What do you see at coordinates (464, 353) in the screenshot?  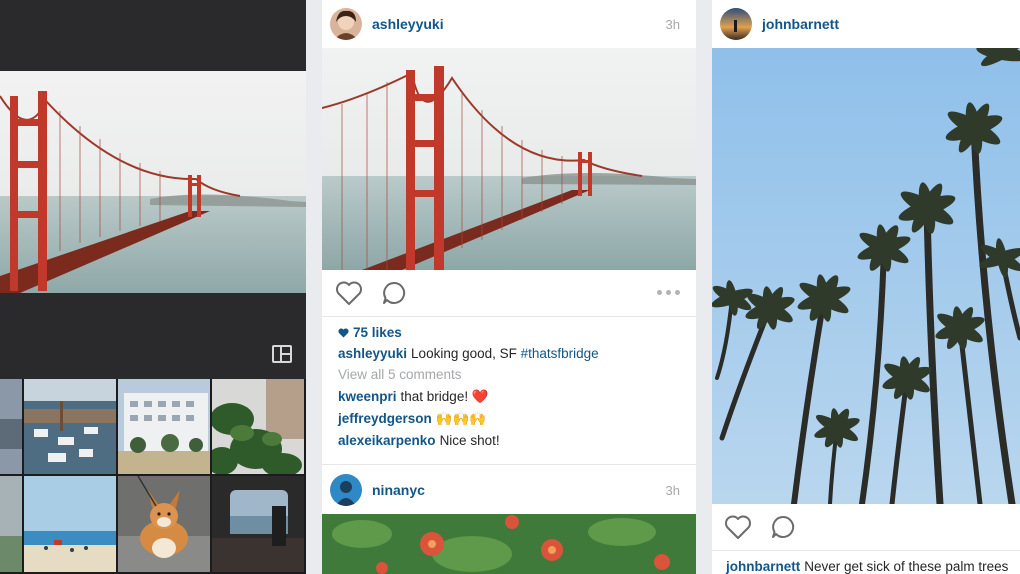 I see `caption-text: Looking good, SF` at bounding box center [464, 353].